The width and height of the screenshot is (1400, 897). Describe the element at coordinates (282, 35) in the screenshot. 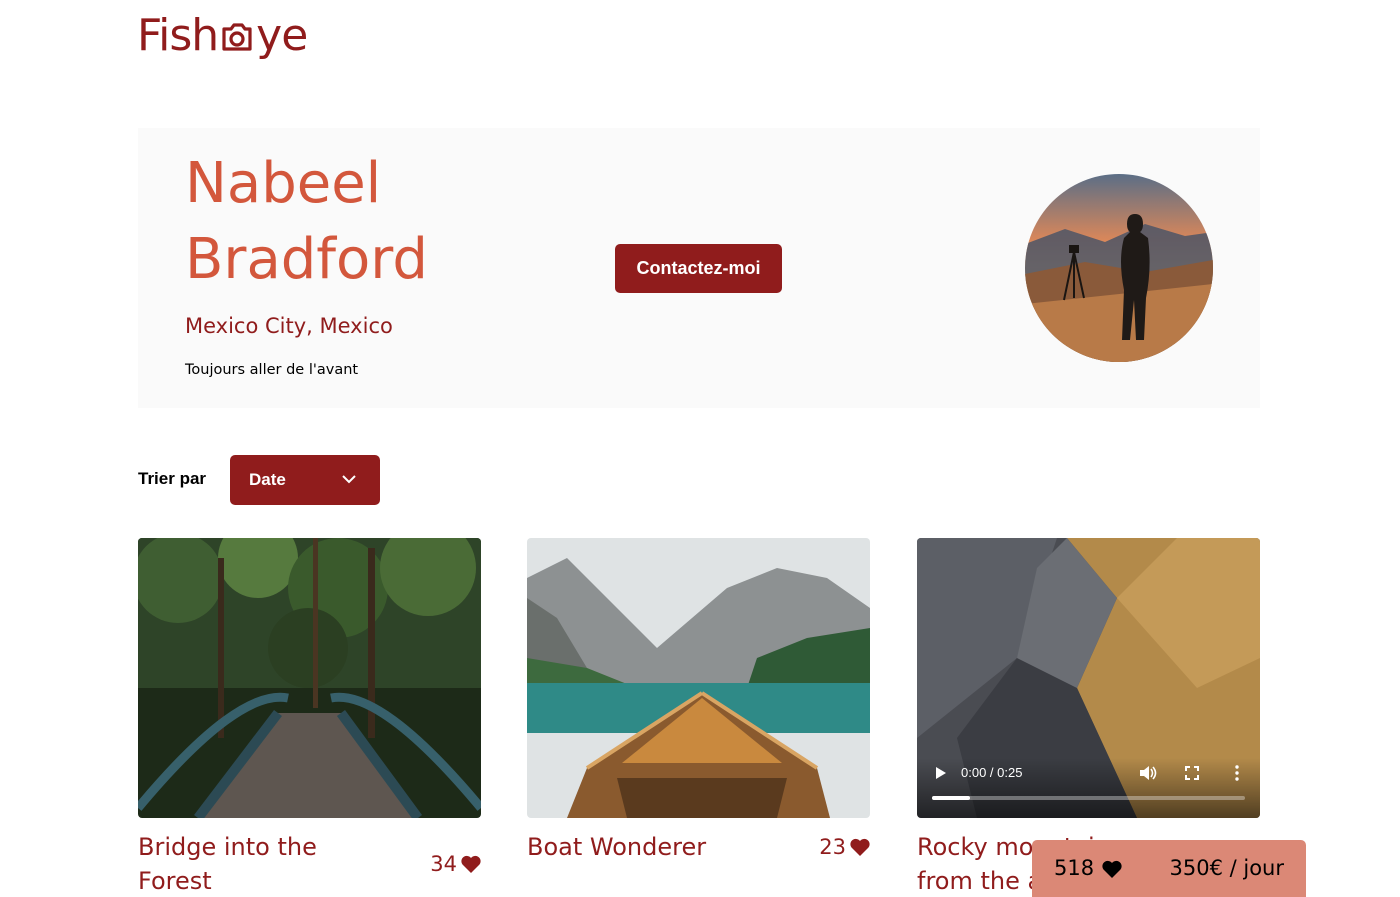

I see `logo-text-end: ye` at that location.